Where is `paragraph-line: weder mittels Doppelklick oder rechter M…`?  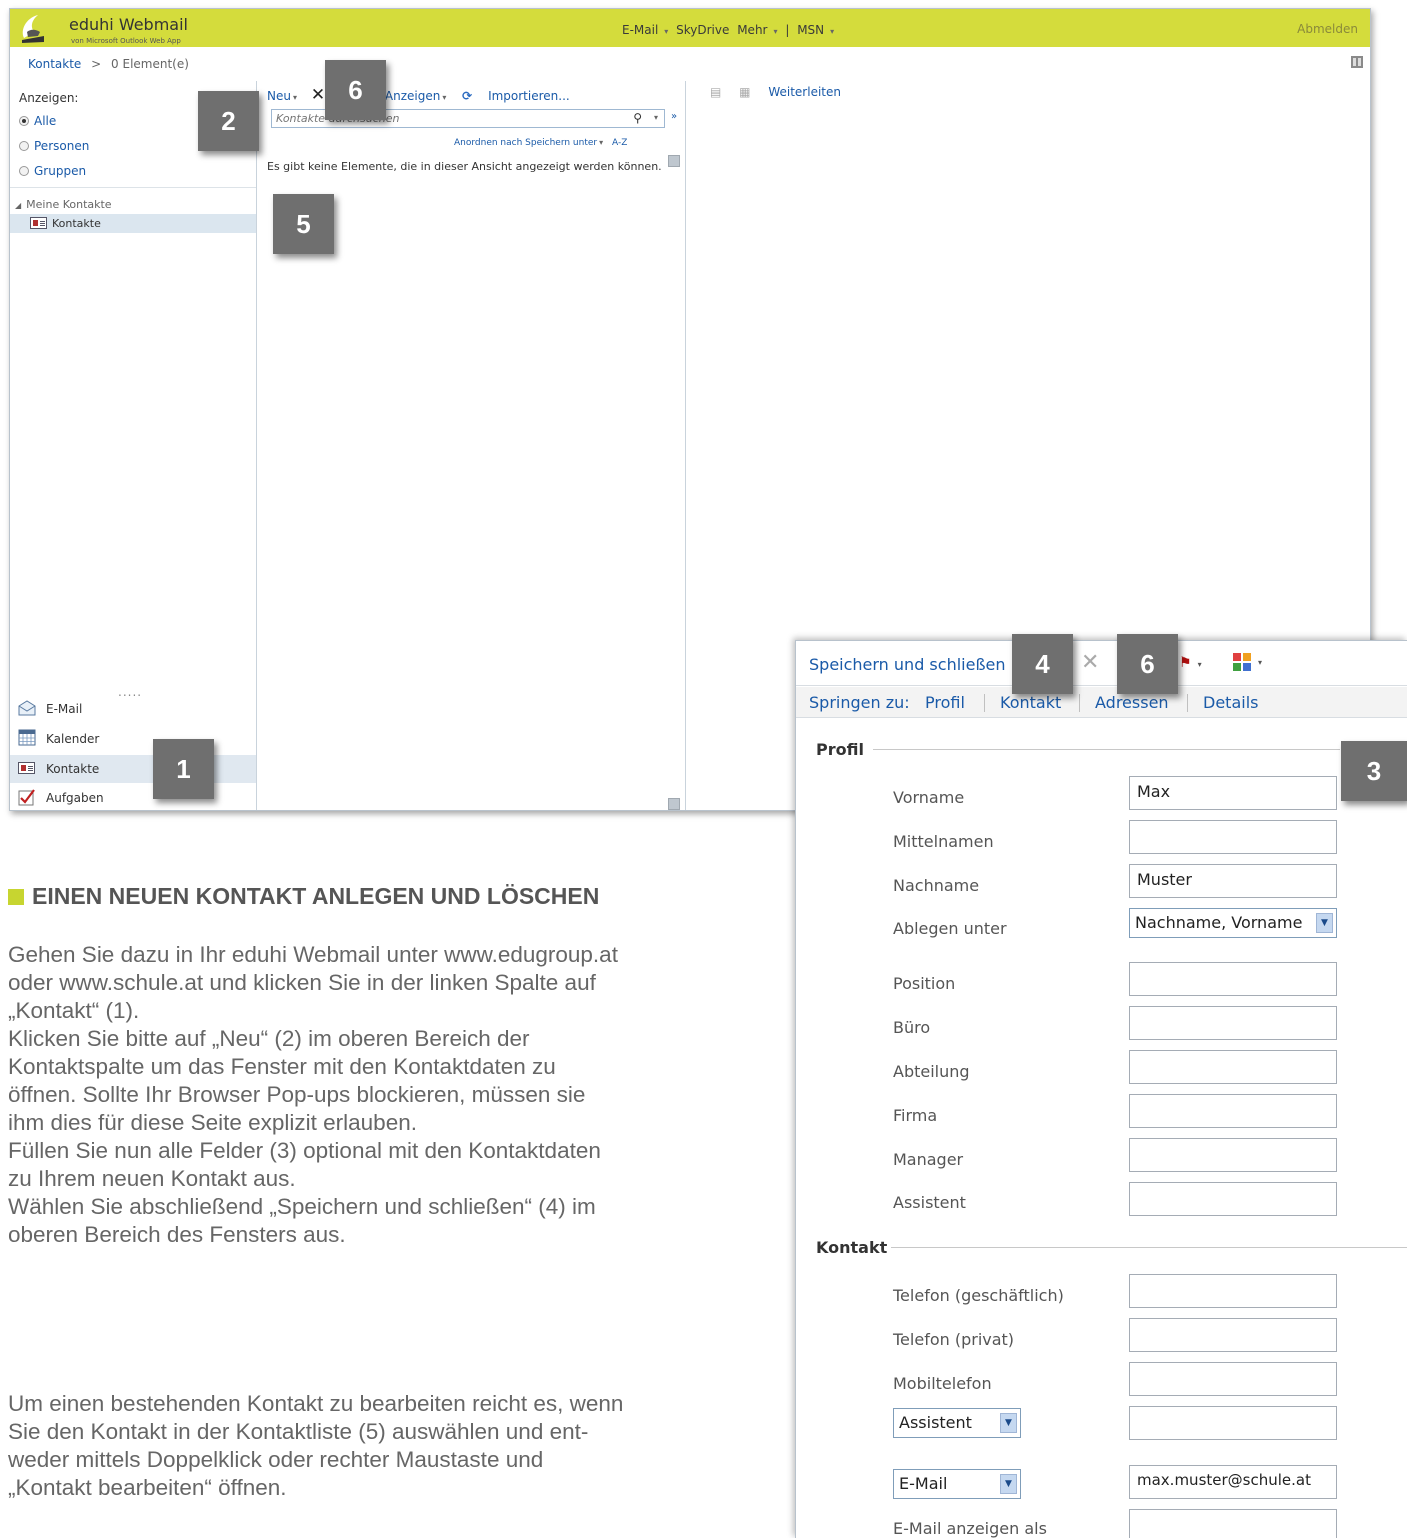 paragraph-line: weder mittels Doppelklick oder rechter M… is located at coordinates (276, 1459).